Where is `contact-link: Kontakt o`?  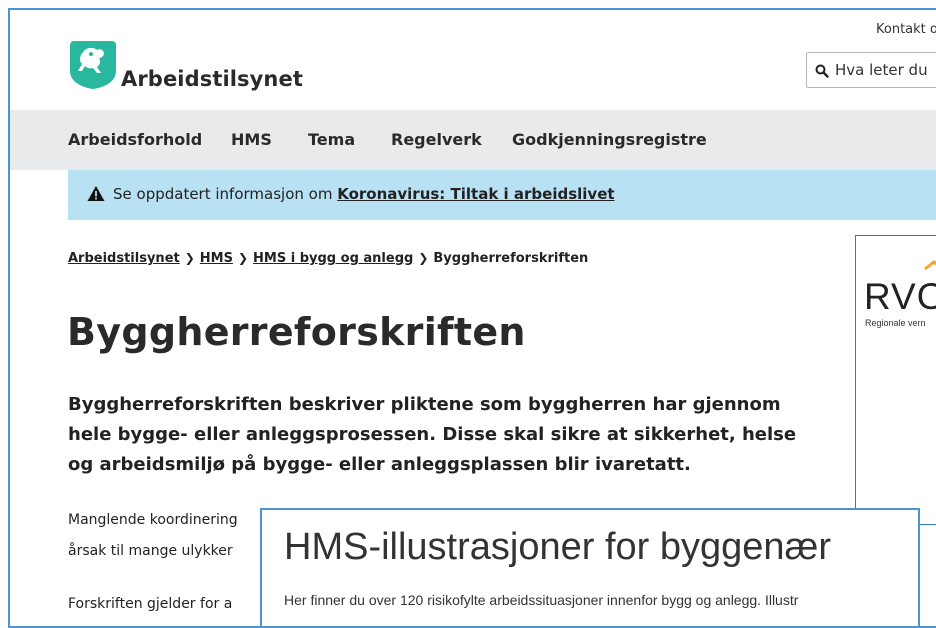
contact-link: Kontakt o is located at coordinates (906, 29).